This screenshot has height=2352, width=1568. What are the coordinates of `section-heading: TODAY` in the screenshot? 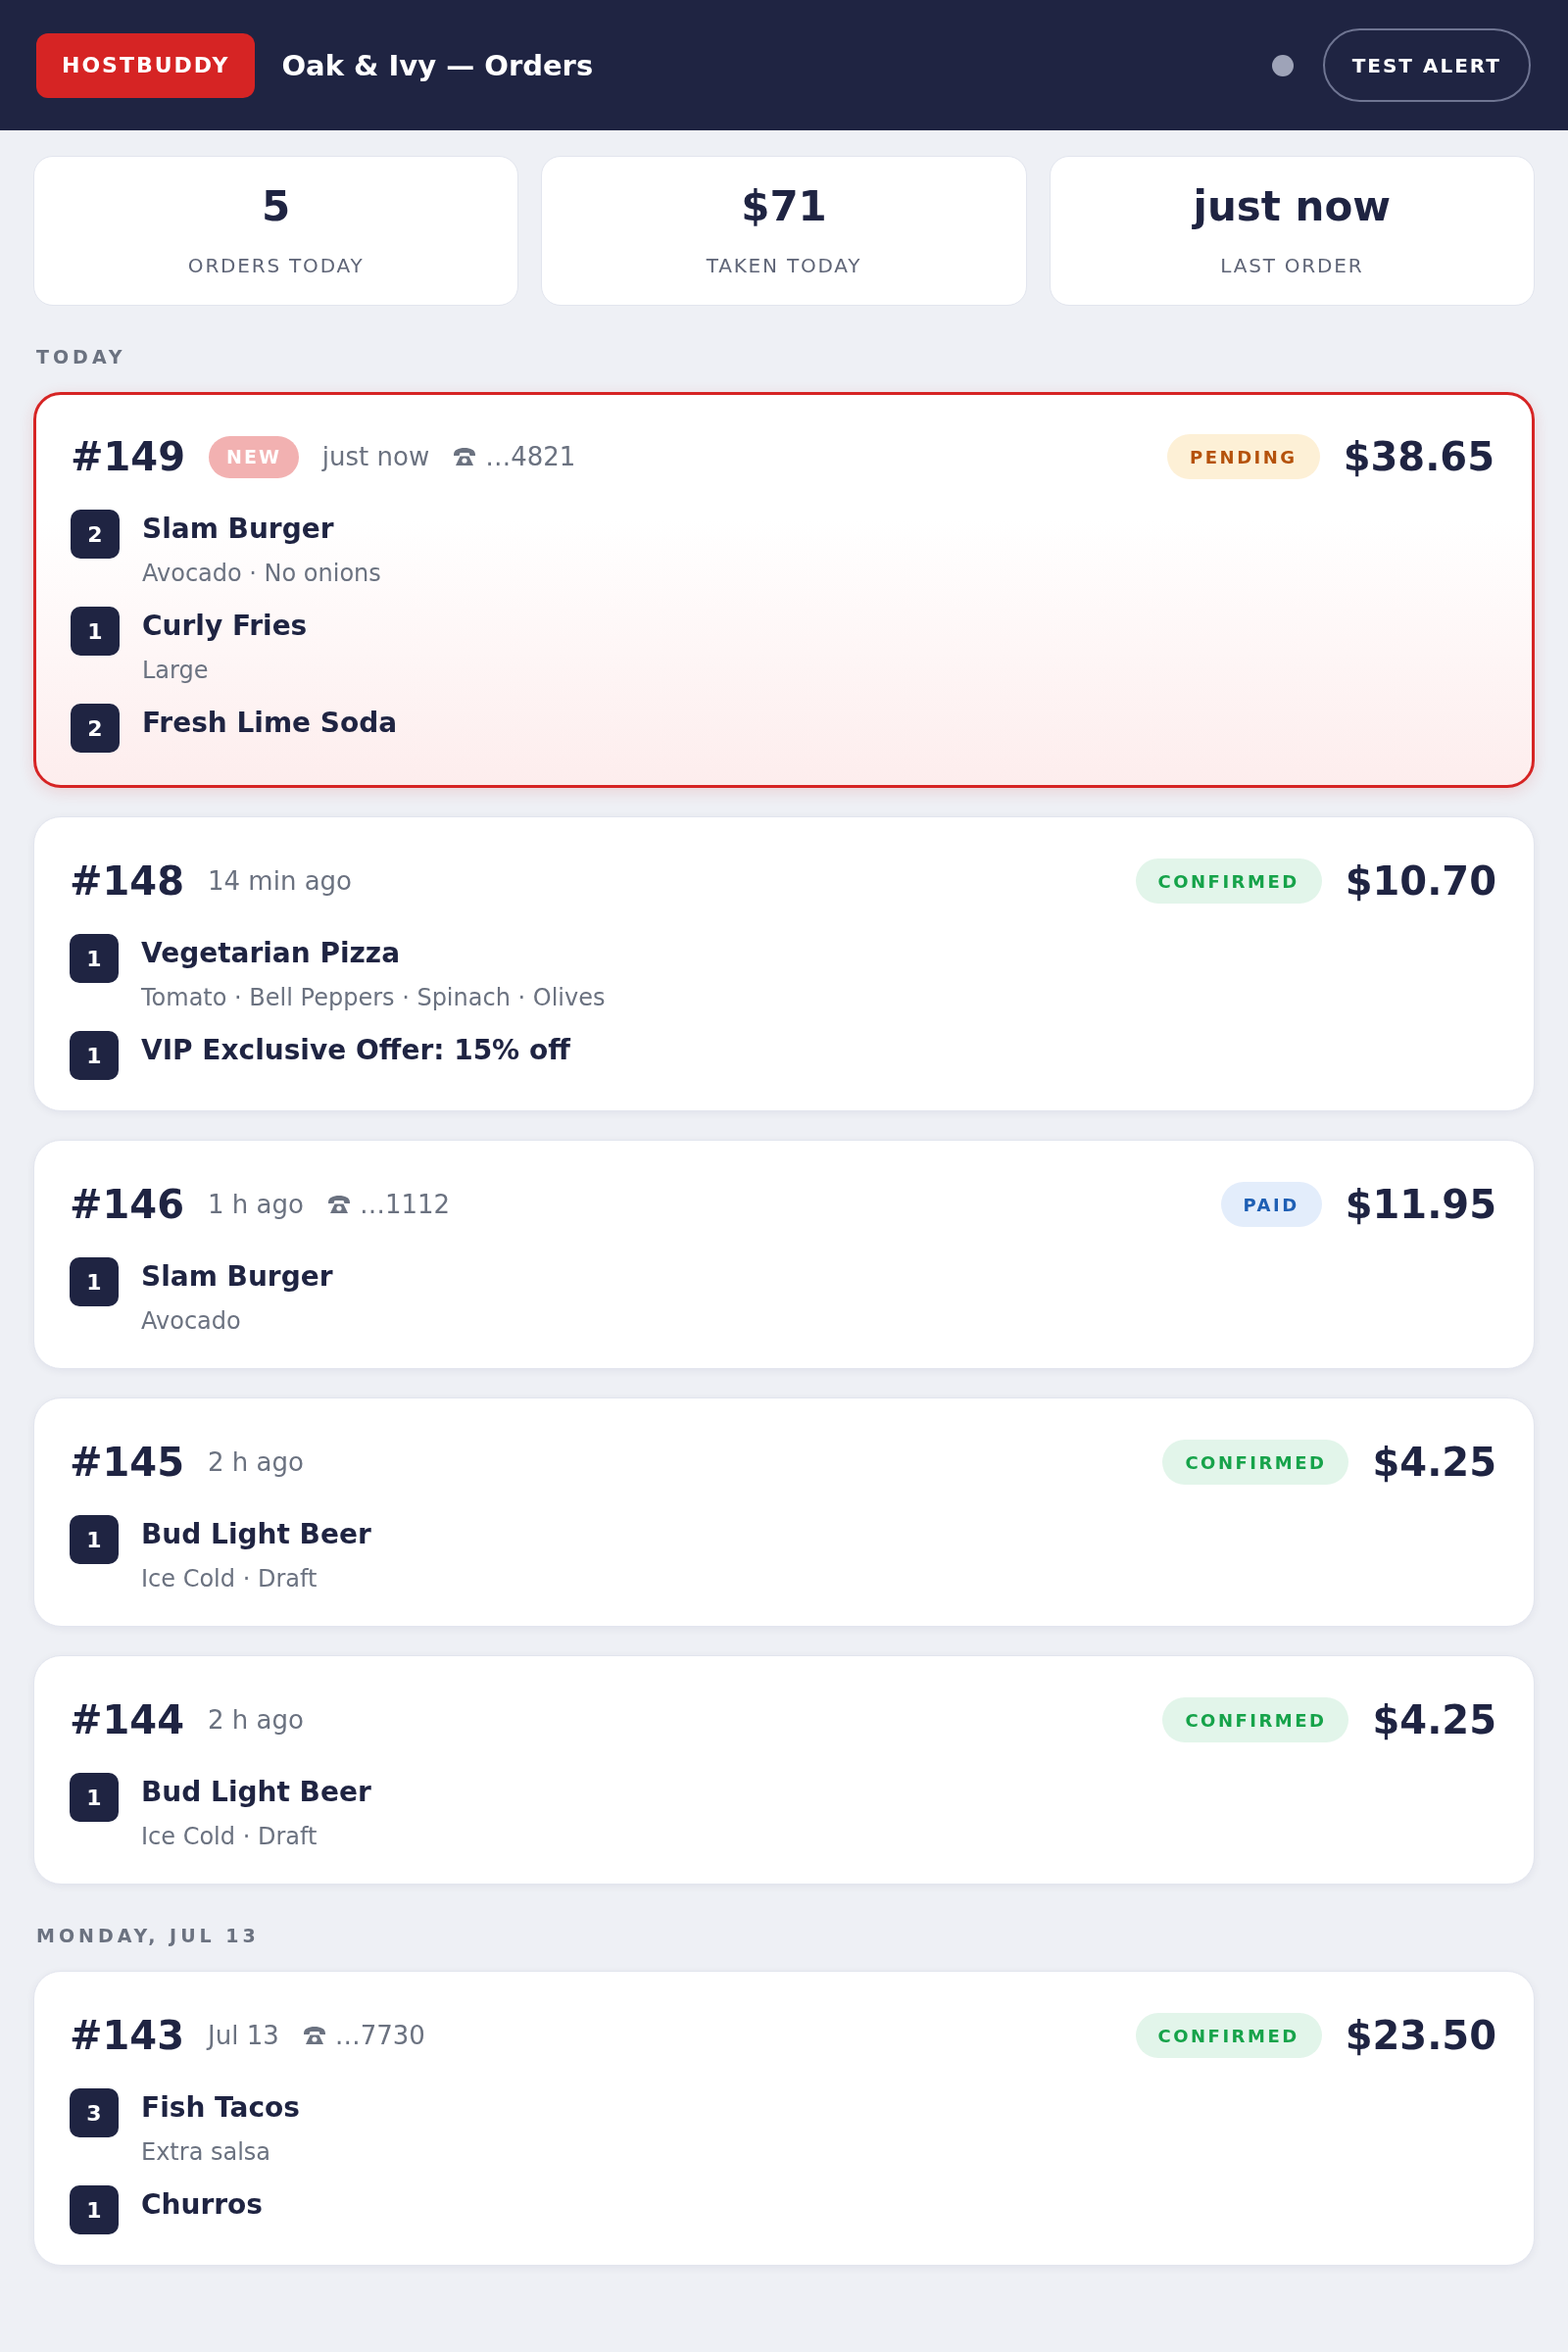 It's located at (81, 356).